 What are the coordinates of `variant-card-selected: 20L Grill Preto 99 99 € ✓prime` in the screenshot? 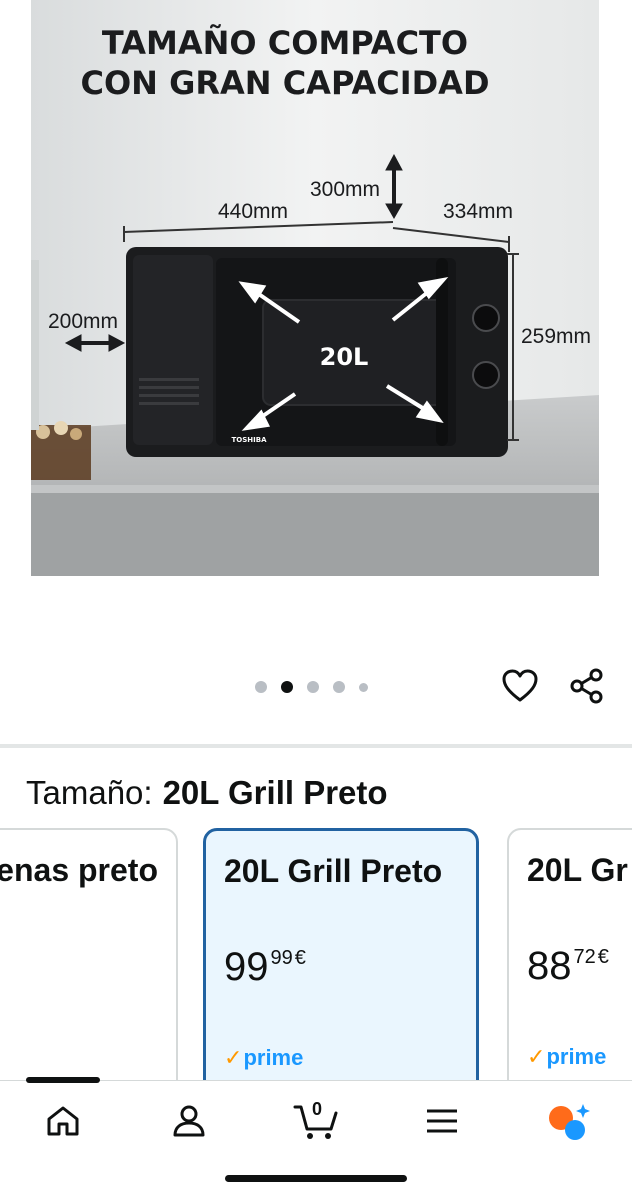 It's located at (341, 954).